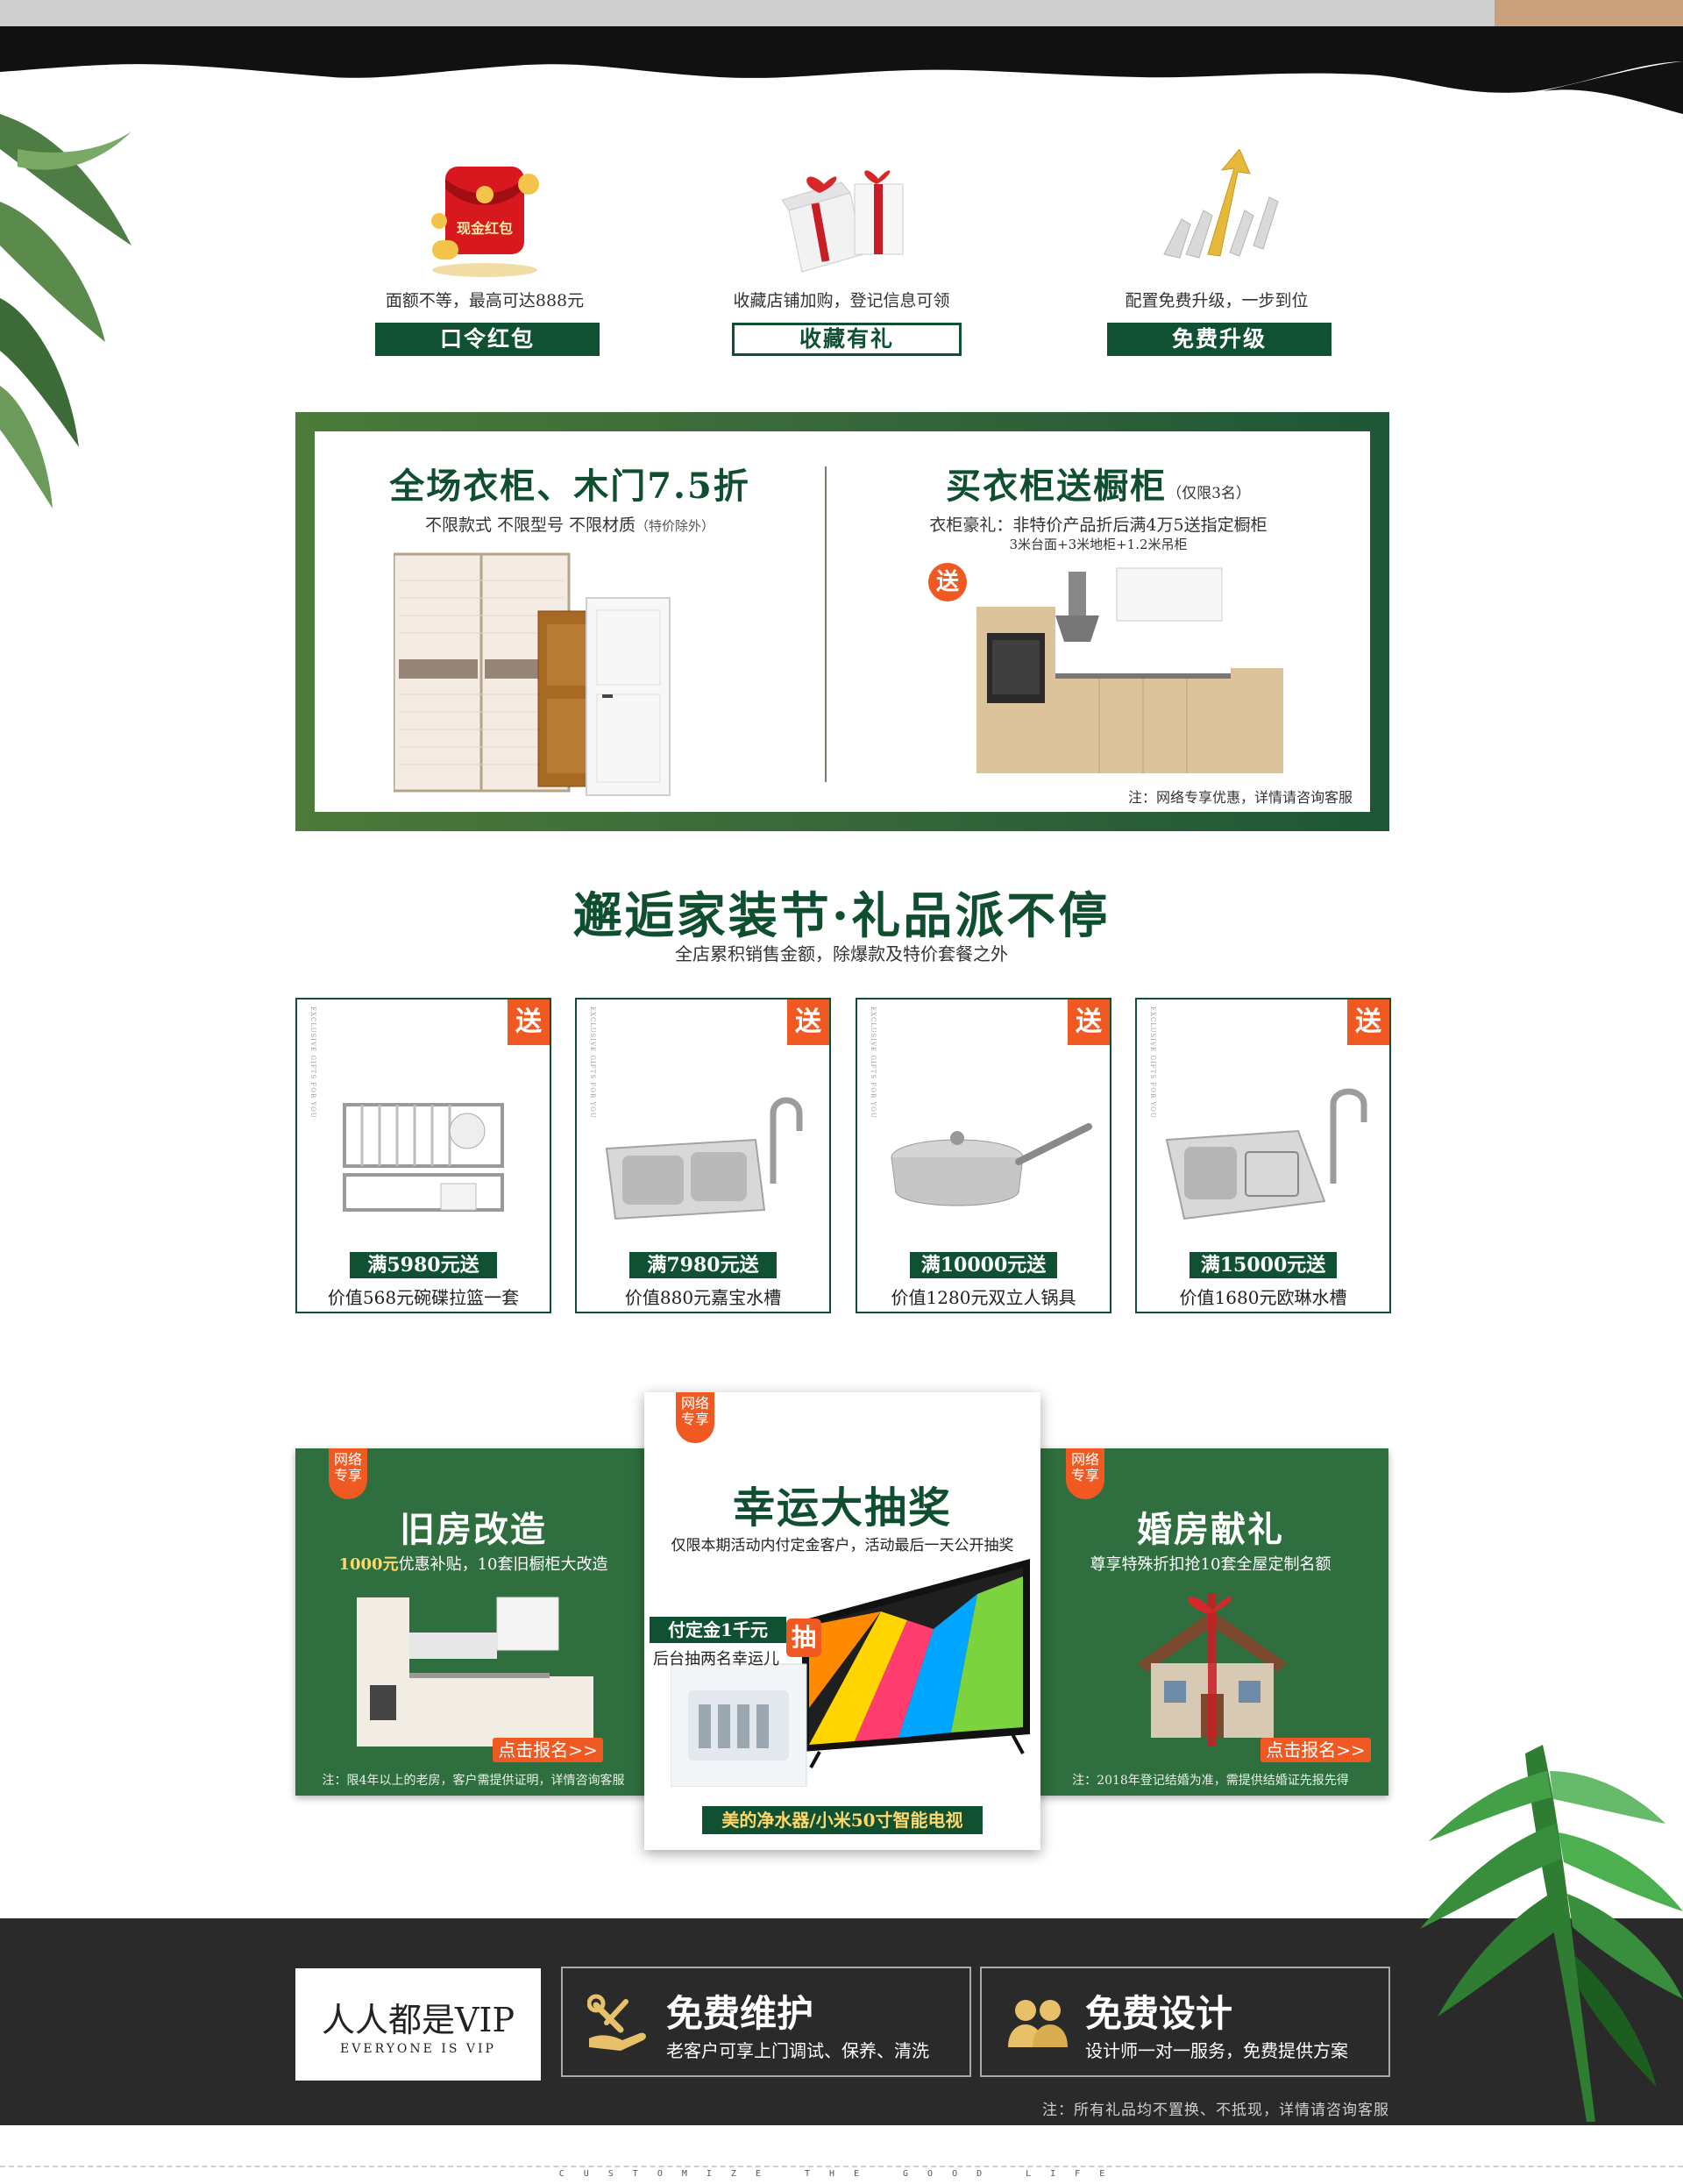 Image resolution: width=1683 pixels, height=2184 pixels. Describe the element at coordinates (983, 1297) in the screenshot. I see `gift-value: 价值1280元双立人锅具` at that location.